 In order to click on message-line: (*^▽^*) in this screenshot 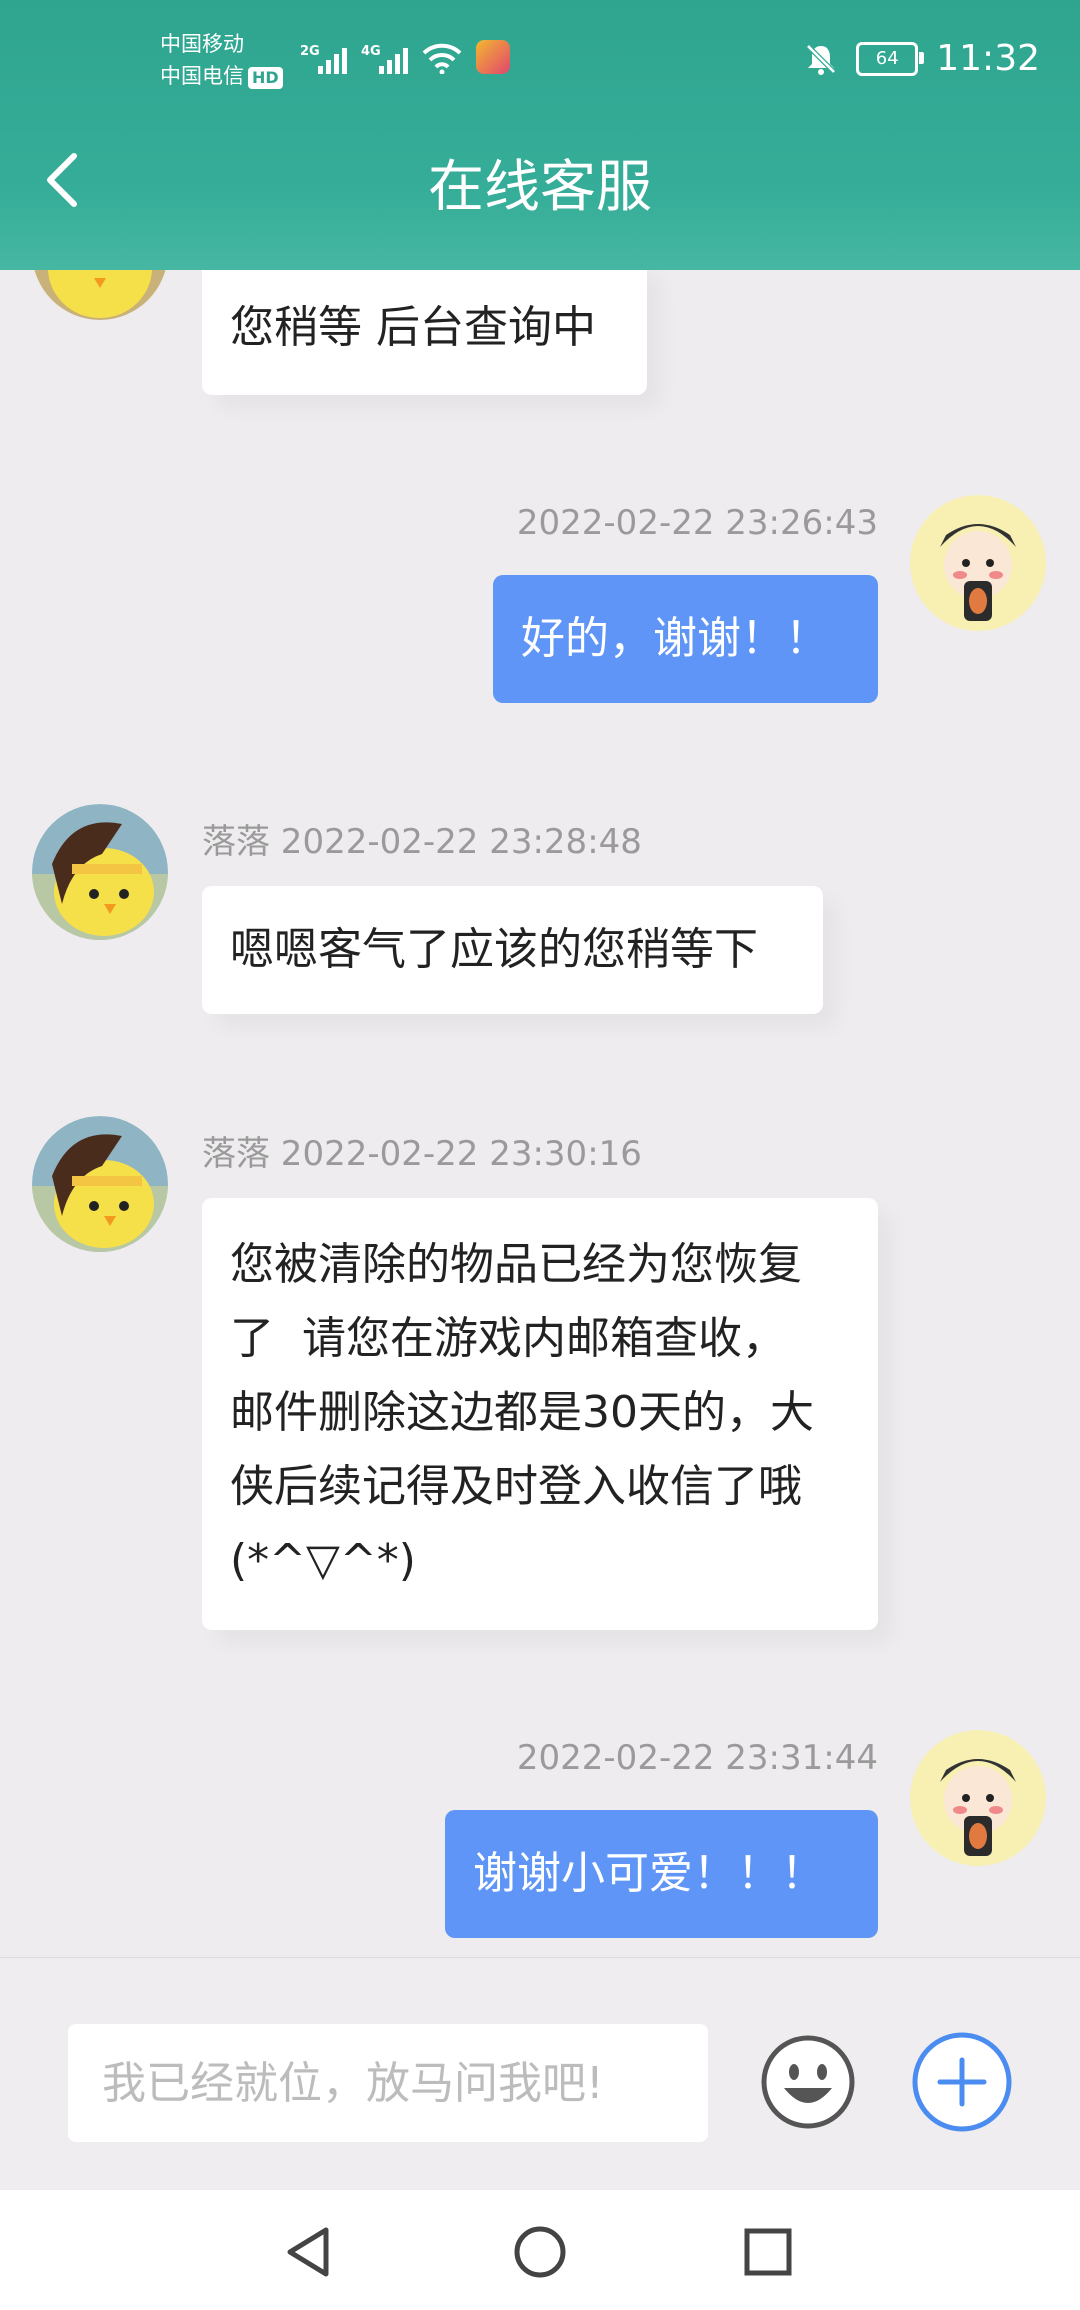, I will do `click(323, 1560)`.